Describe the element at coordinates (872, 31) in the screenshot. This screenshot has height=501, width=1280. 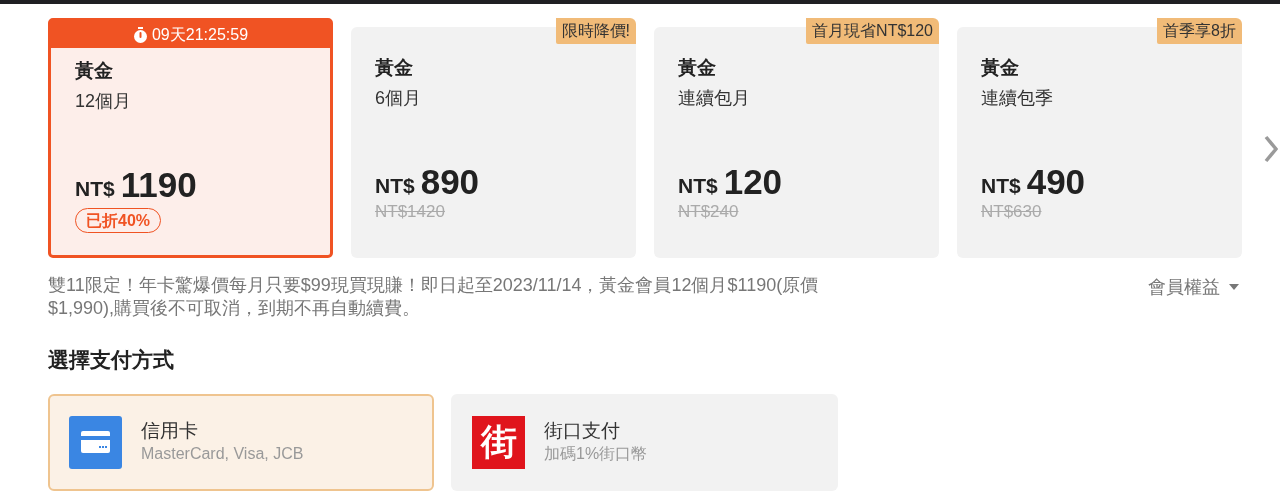
I see `promo-tag: 首月現省NT$120` at that location.